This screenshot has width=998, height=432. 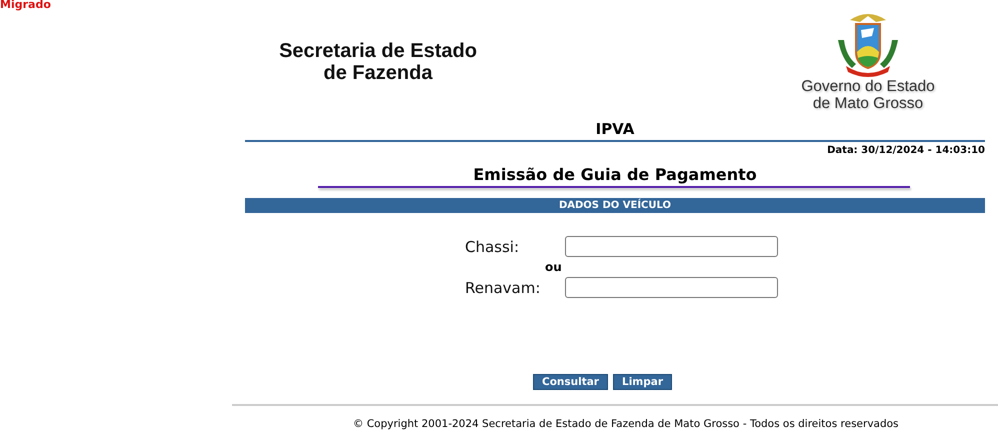 What do you see at coordinates (868, 86) in the screenshot?
I see `government-name: Governo do Estado` at bounding box center [868, 86].